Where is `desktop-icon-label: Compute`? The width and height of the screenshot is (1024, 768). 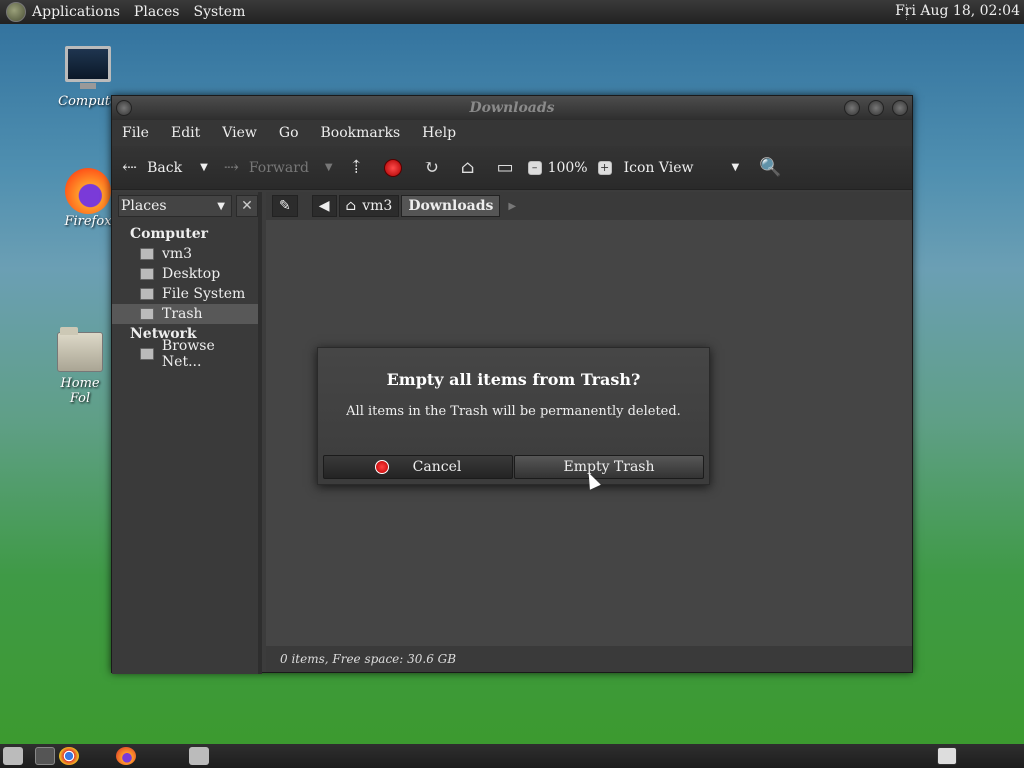
desktop-icon-label: Compute is located at coordinates (88, 101).